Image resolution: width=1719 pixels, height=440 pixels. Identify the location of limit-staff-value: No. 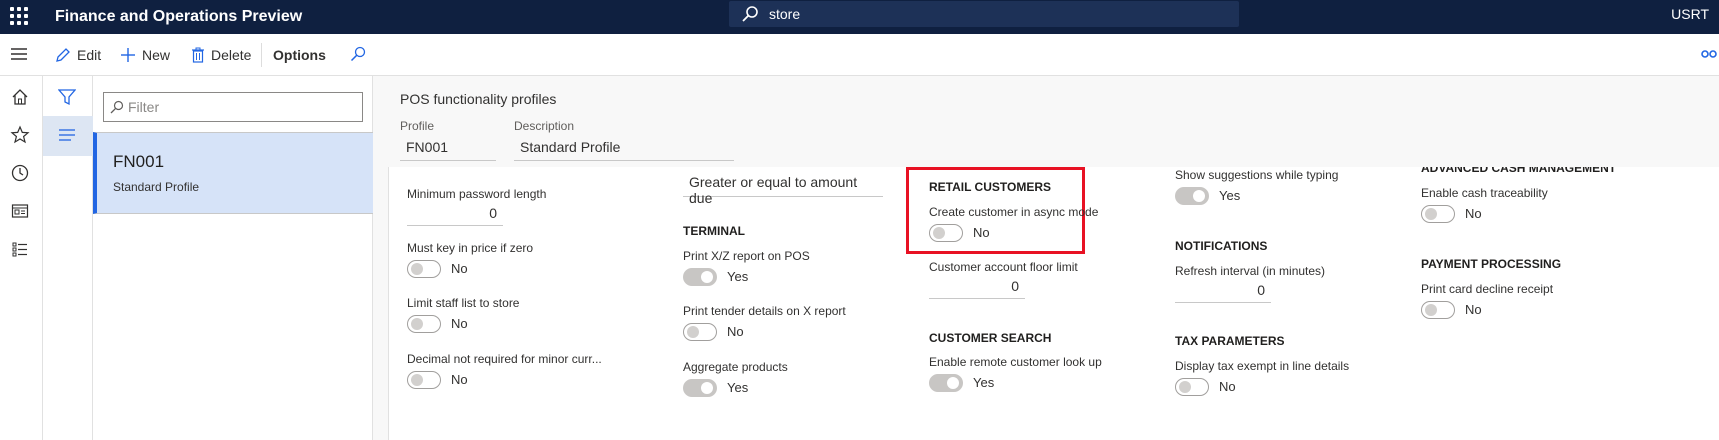
(459, 323).